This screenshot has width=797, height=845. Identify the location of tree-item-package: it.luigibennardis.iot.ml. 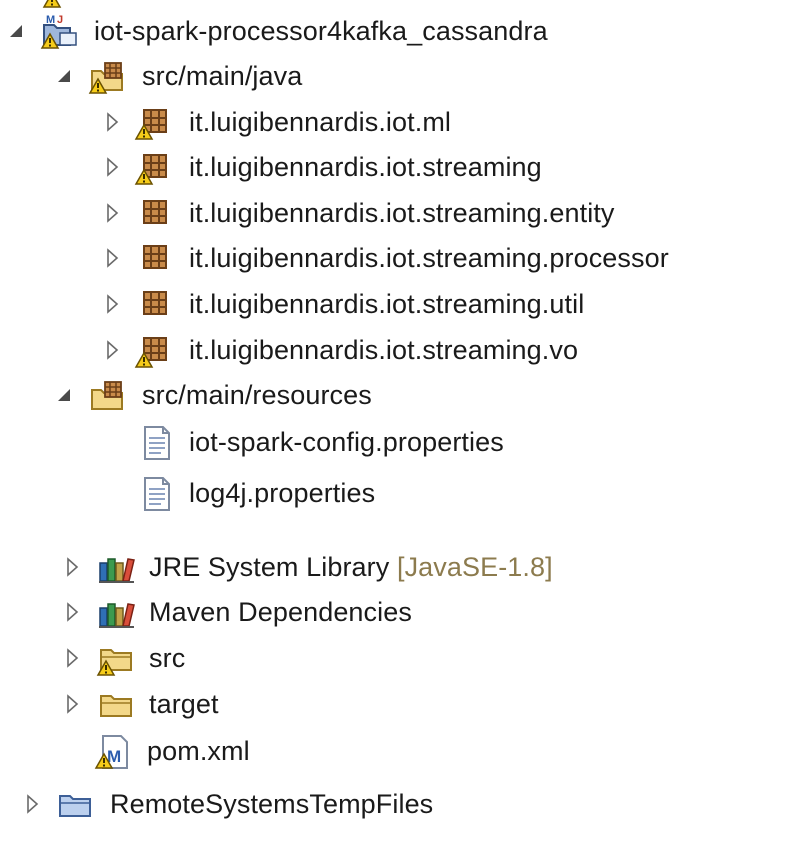
(398, 122).